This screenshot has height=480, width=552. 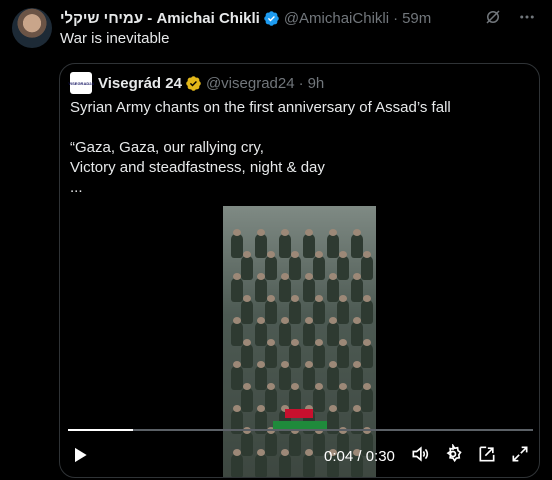 I want to click on quoted-author-avatar: VISEGRAD24, so click(x=81, y=83).